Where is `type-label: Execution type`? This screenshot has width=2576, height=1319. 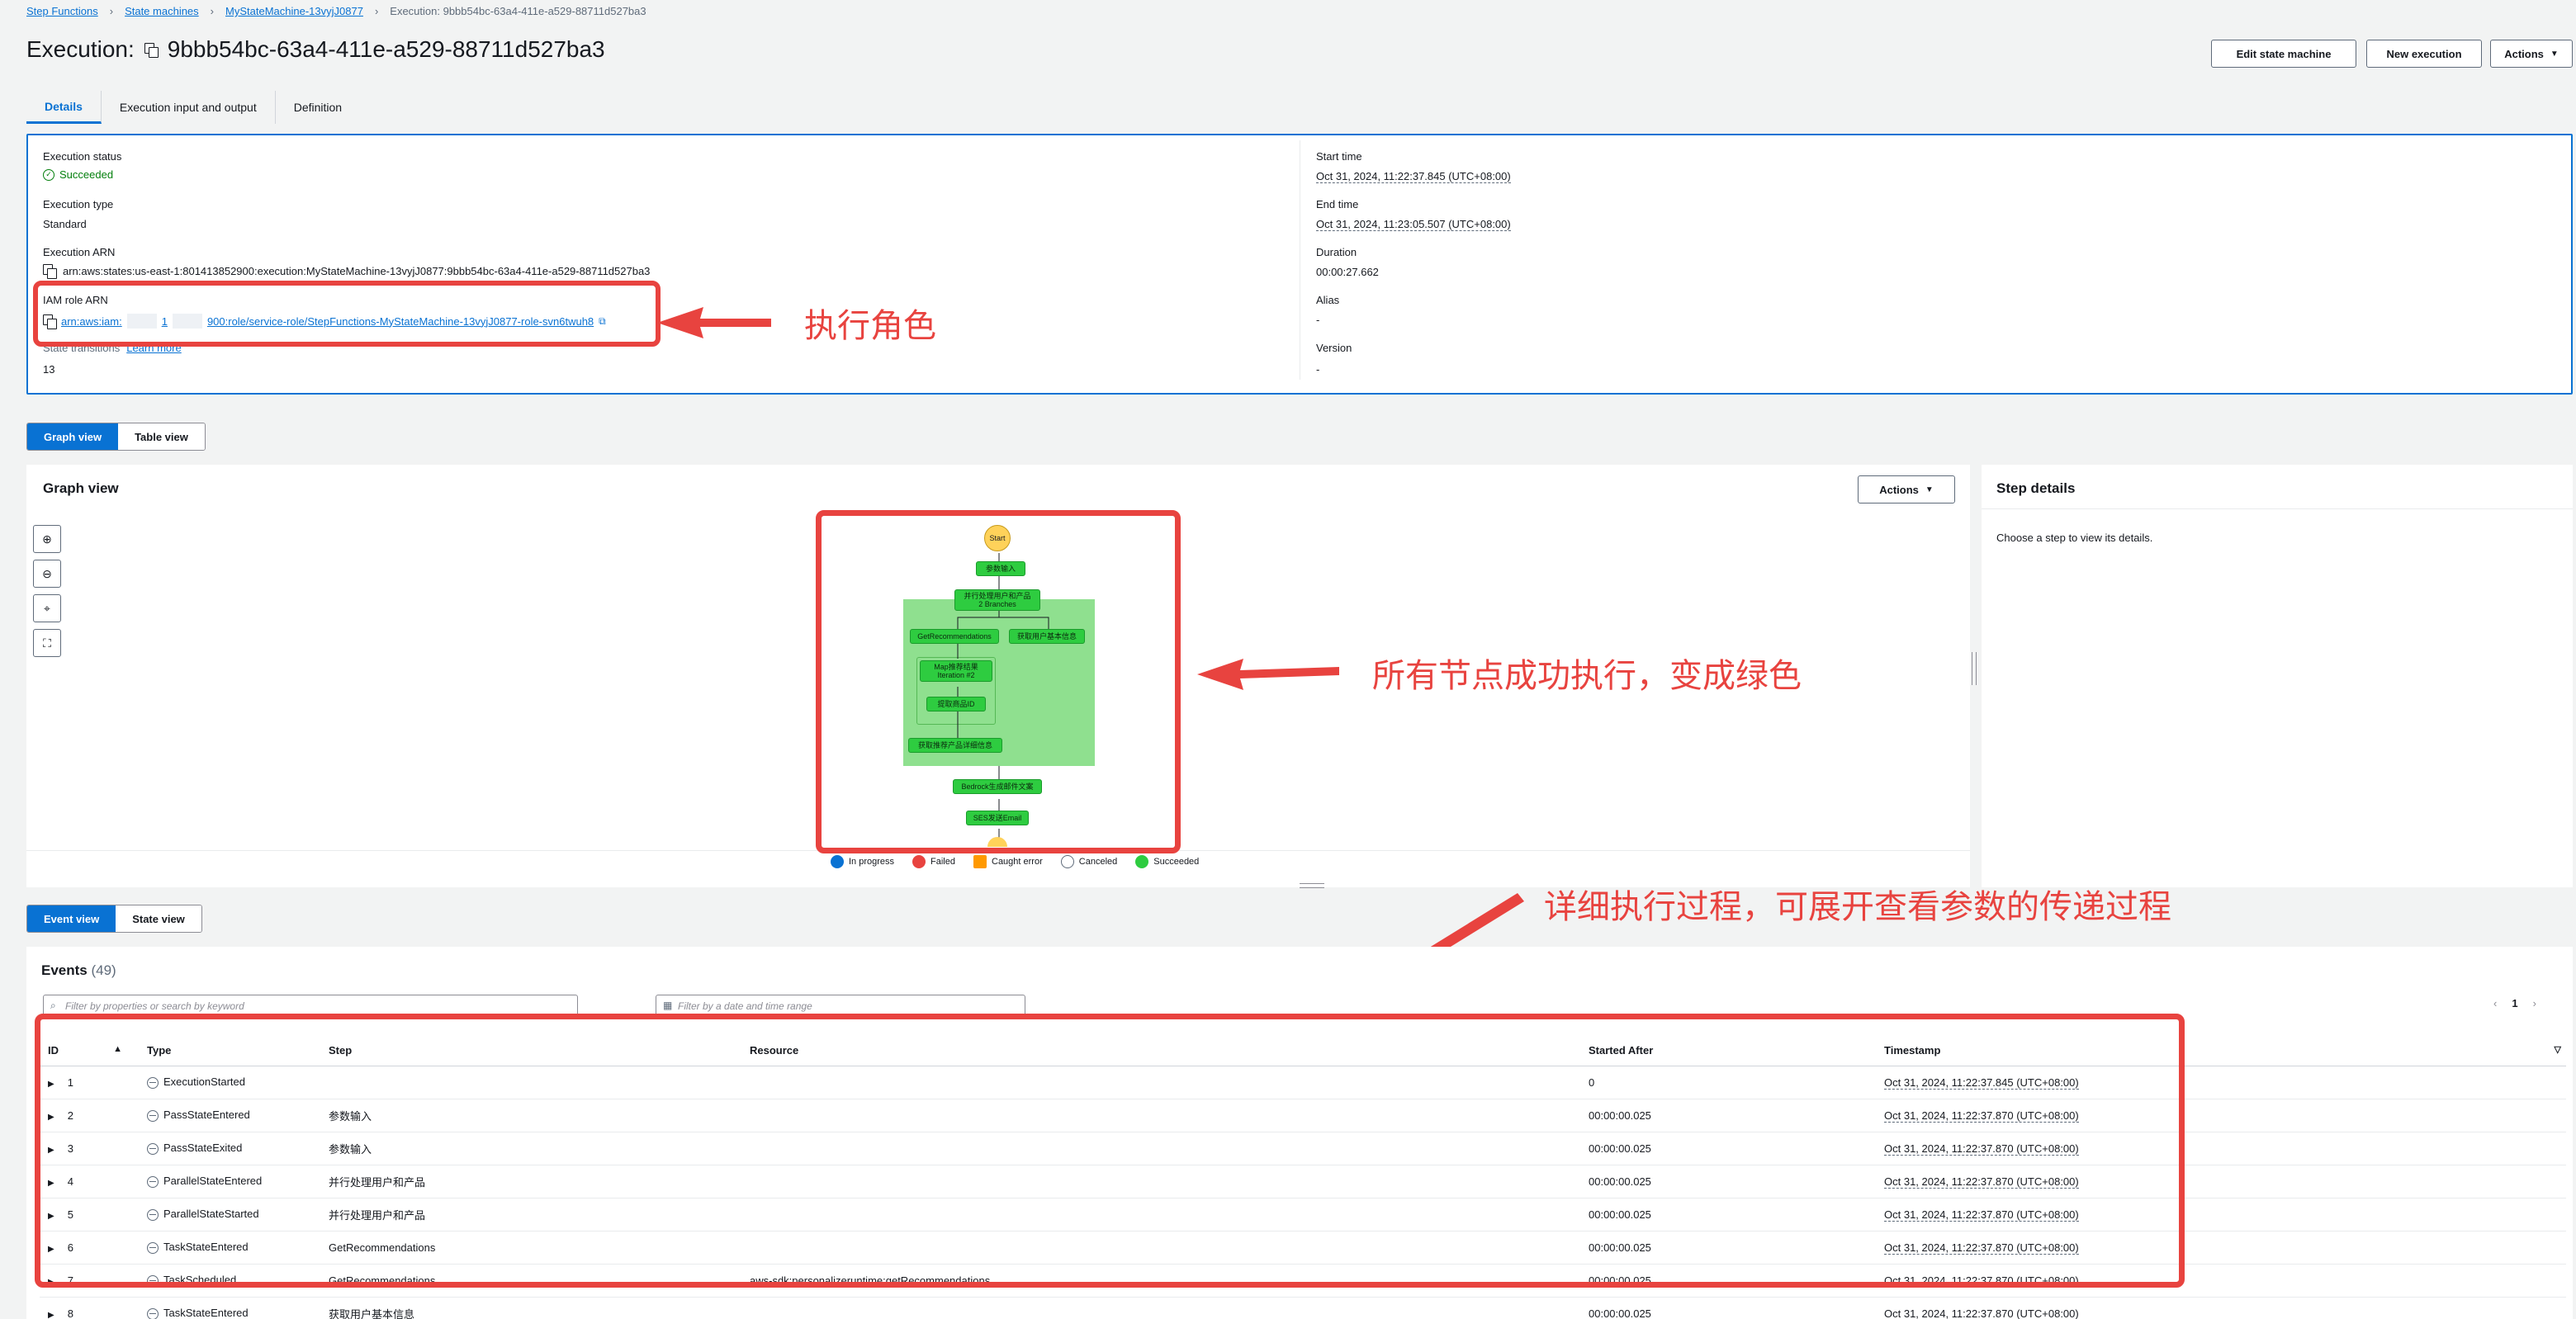
type-label: Execution type is located at coordinates (78, 204).